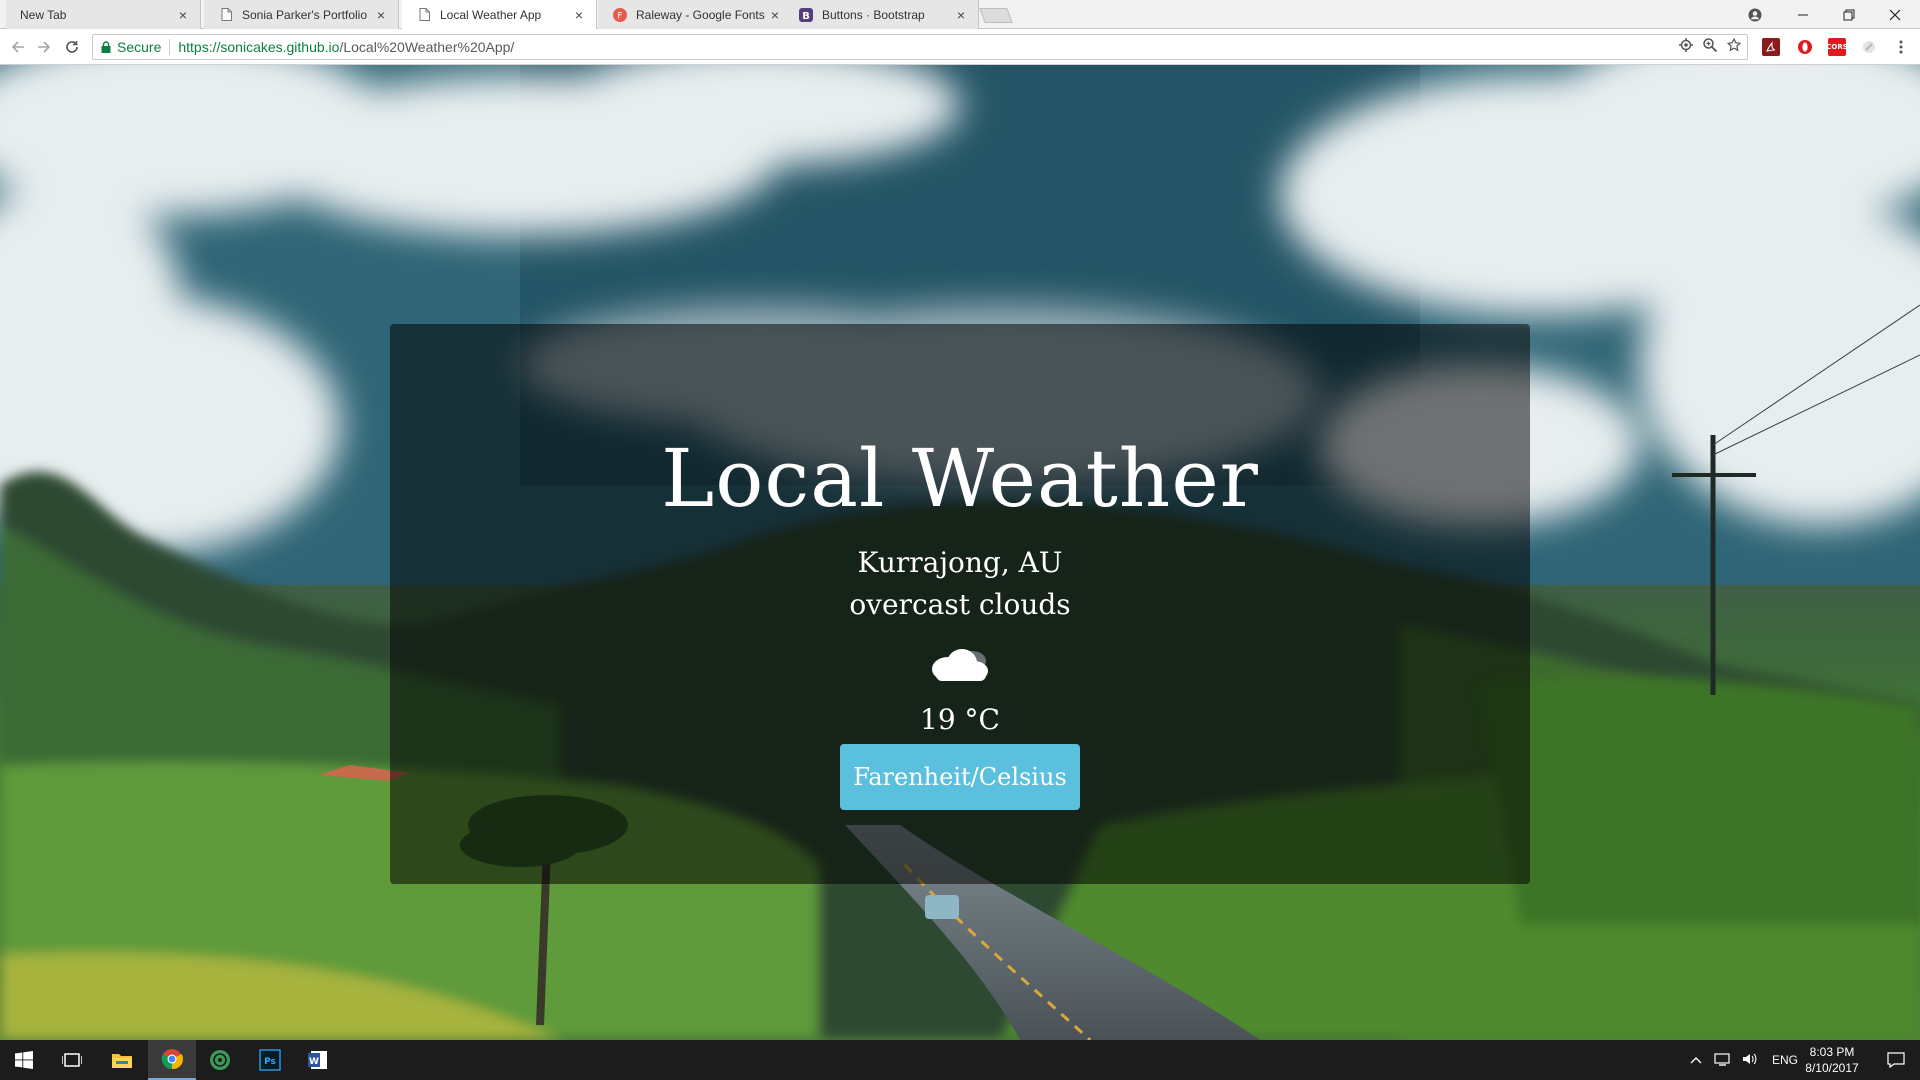 The width and height of the screenshot is (1920, 1080). I want to click on spotify-icon, so click(220, 1060).